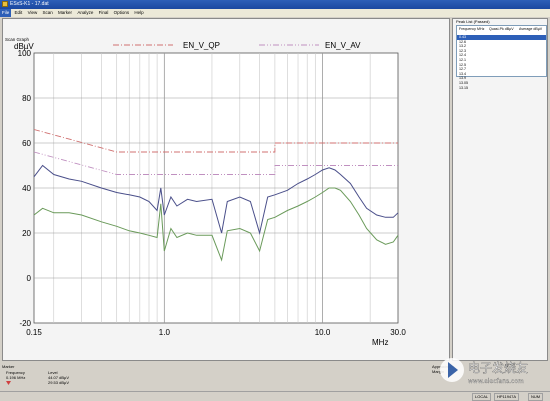  Describe the element at coordinates (16, 377) in the screenshot. I see `marker-frequency-value: 0.196 MHz` at that location.